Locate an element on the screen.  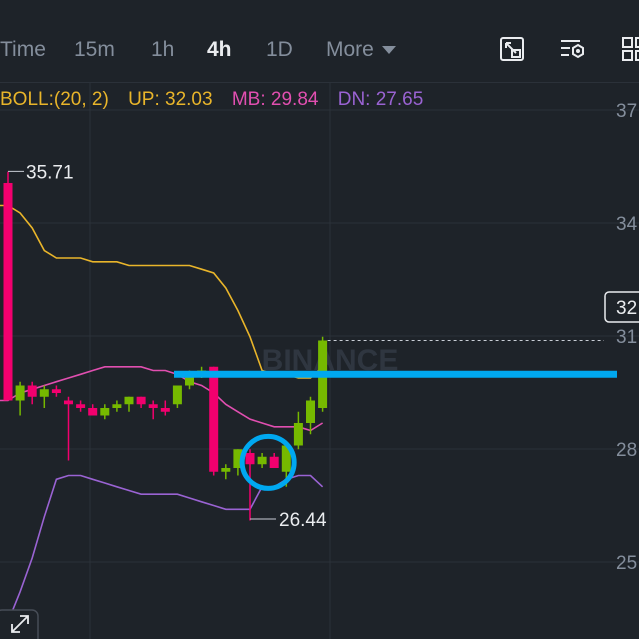
layout-grid-icon is located at coordinates (630, 49).